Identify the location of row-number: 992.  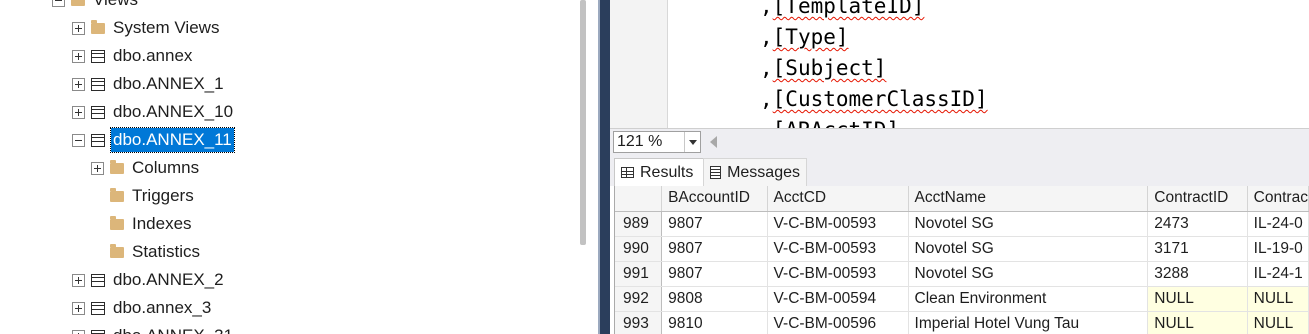
(639, 299).